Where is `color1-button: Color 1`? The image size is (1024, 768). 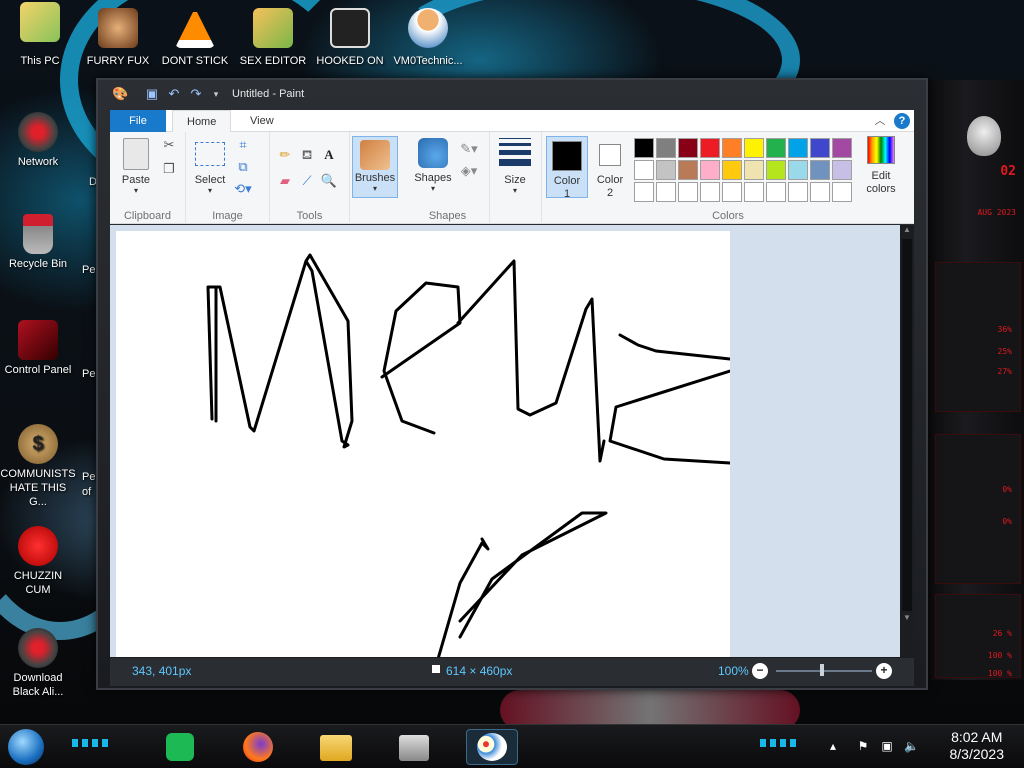 color1-button: Color 1 is located at coordinates (567, 168).